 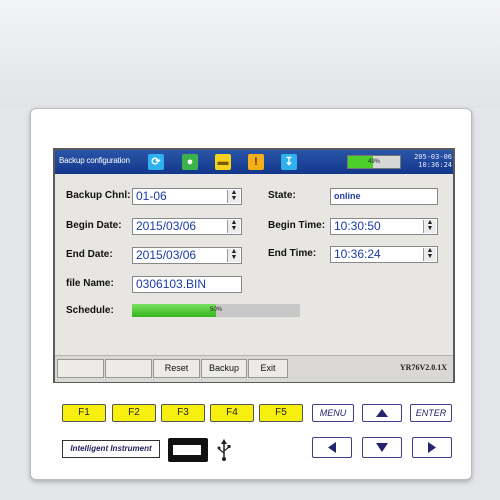 I want to click on usb-port-slot, so click(x=187, y=450).